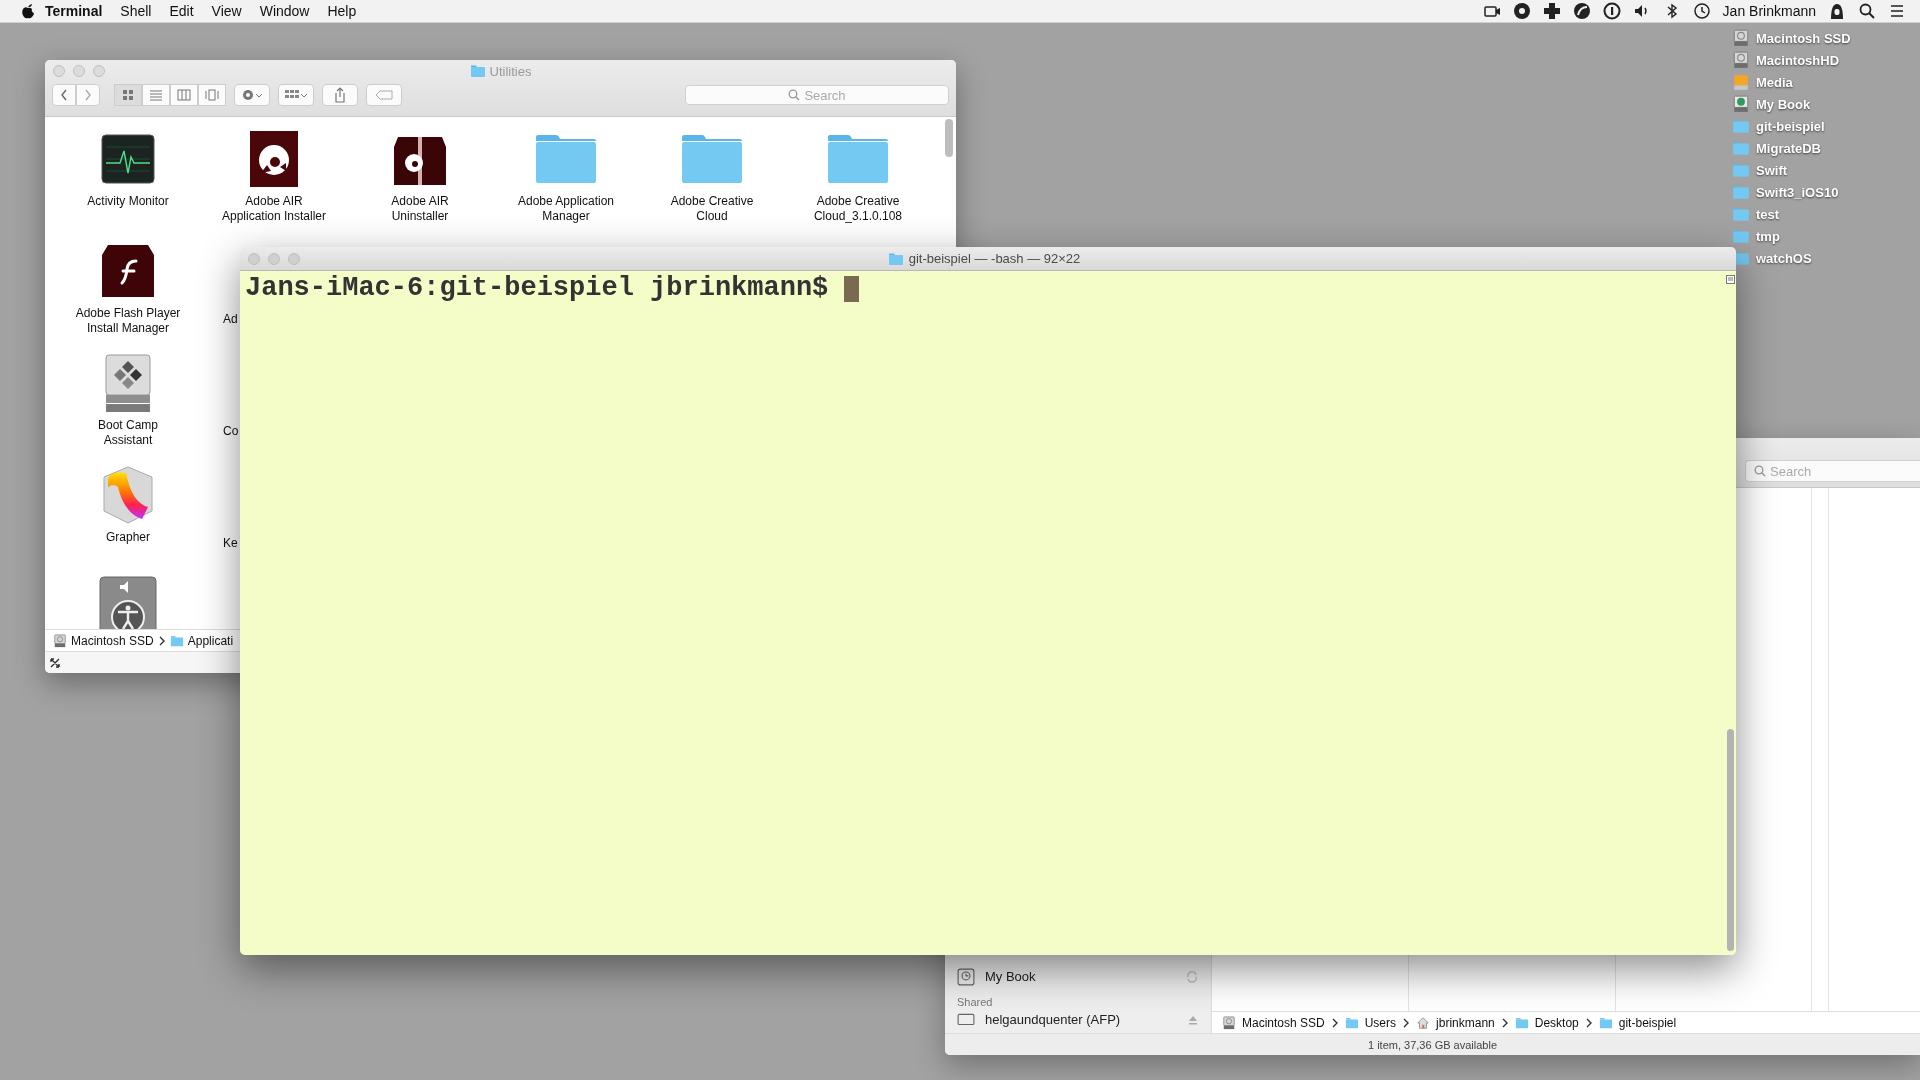 The width and height of the screenshot is (1920, 1080). Describe the element at coordinates (1730, 279) in the screenshot. I see `split-icon` at that location.